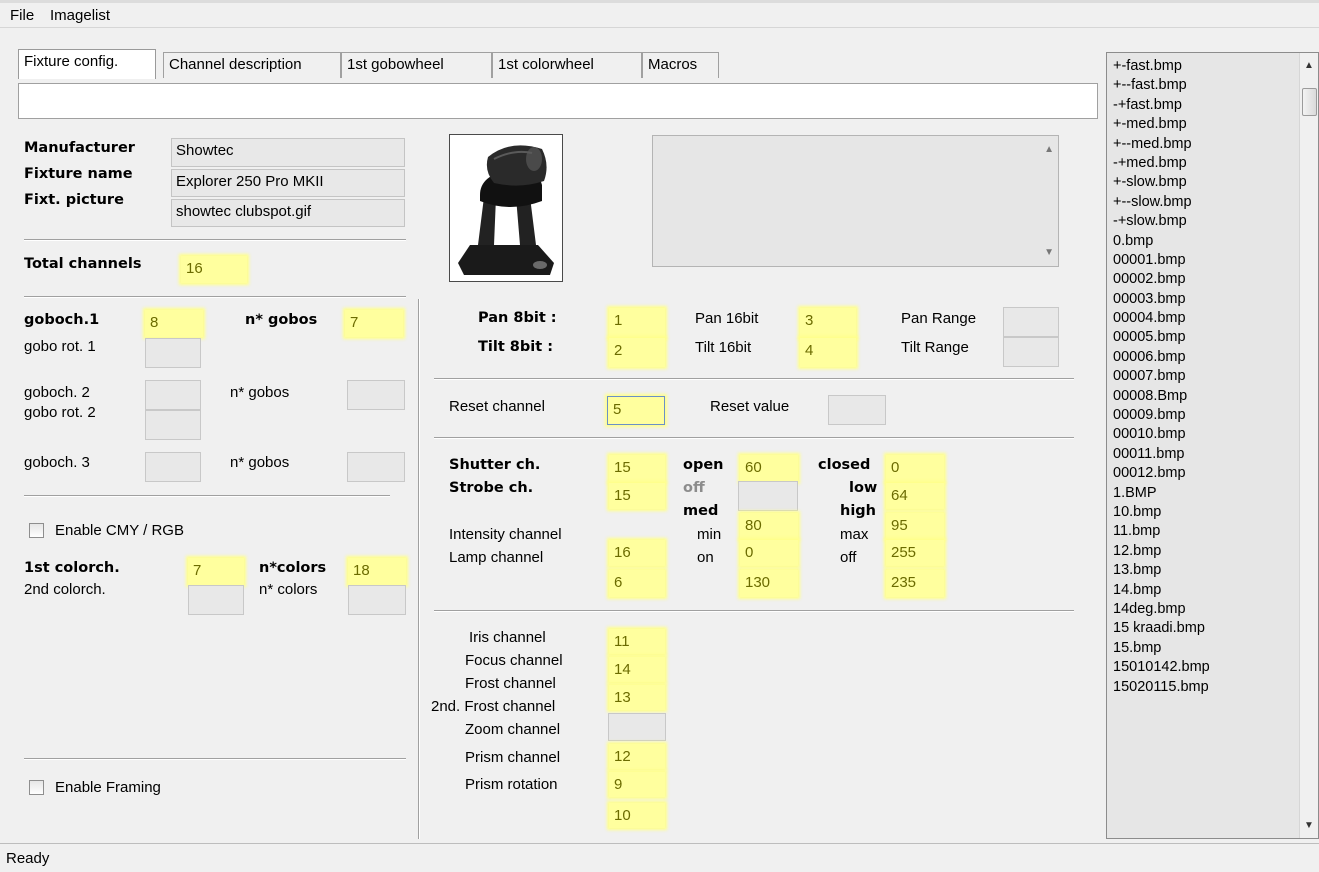 Image resolution: width=1319 pixels, height=872 pixels. Describe the element at coordinates (915, 496) in the screenshot. I see `low-field: 64` at that location.